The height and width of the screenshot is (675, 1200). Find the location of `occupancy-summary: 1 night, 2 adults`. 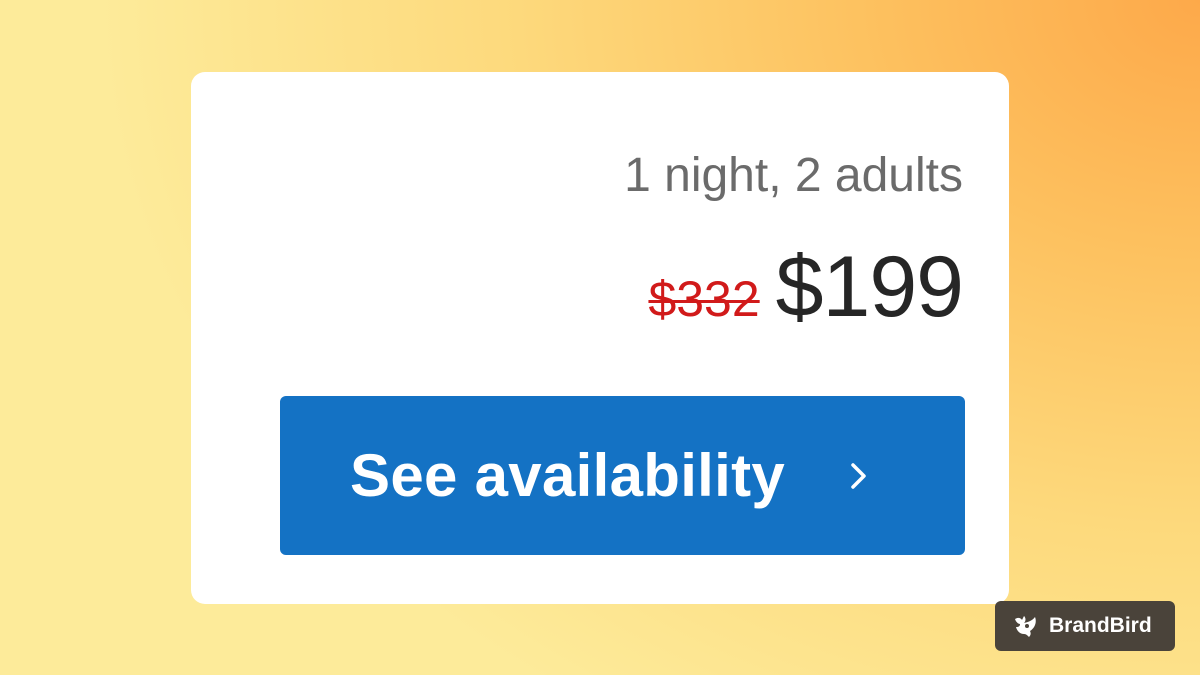

occupancy-summary: 1 night, 2 adults is located at coordinates (793, 175).